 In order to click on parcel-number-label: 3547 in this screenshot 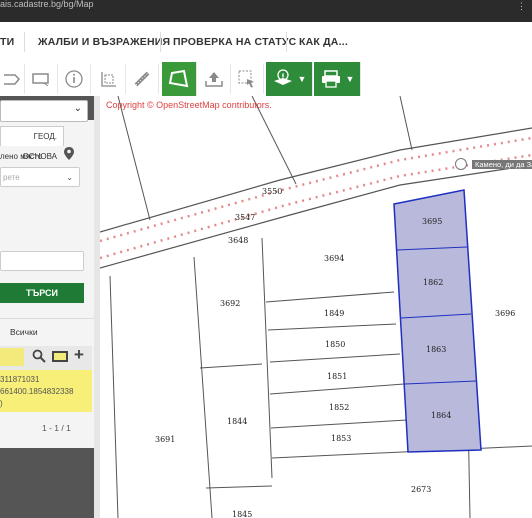, I will do `click(245, 217)`.